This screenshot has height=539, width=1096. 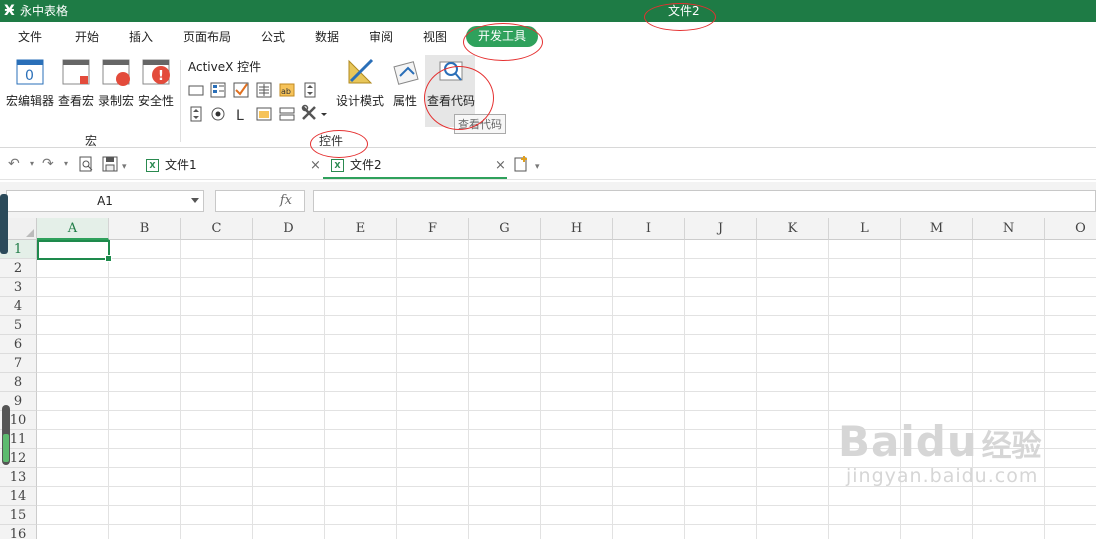 I want to click on macro-editor-button: 0 宏编辑器, so click(x=30, y=83).